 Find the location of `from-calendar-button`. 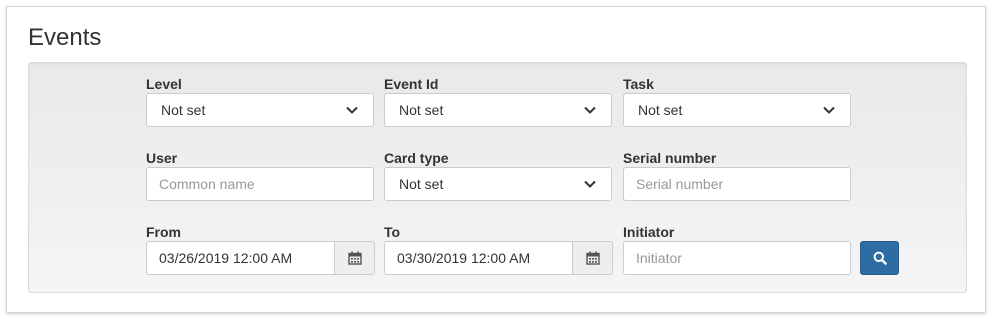

from-calendar-button is located at coordinates (354, 258).